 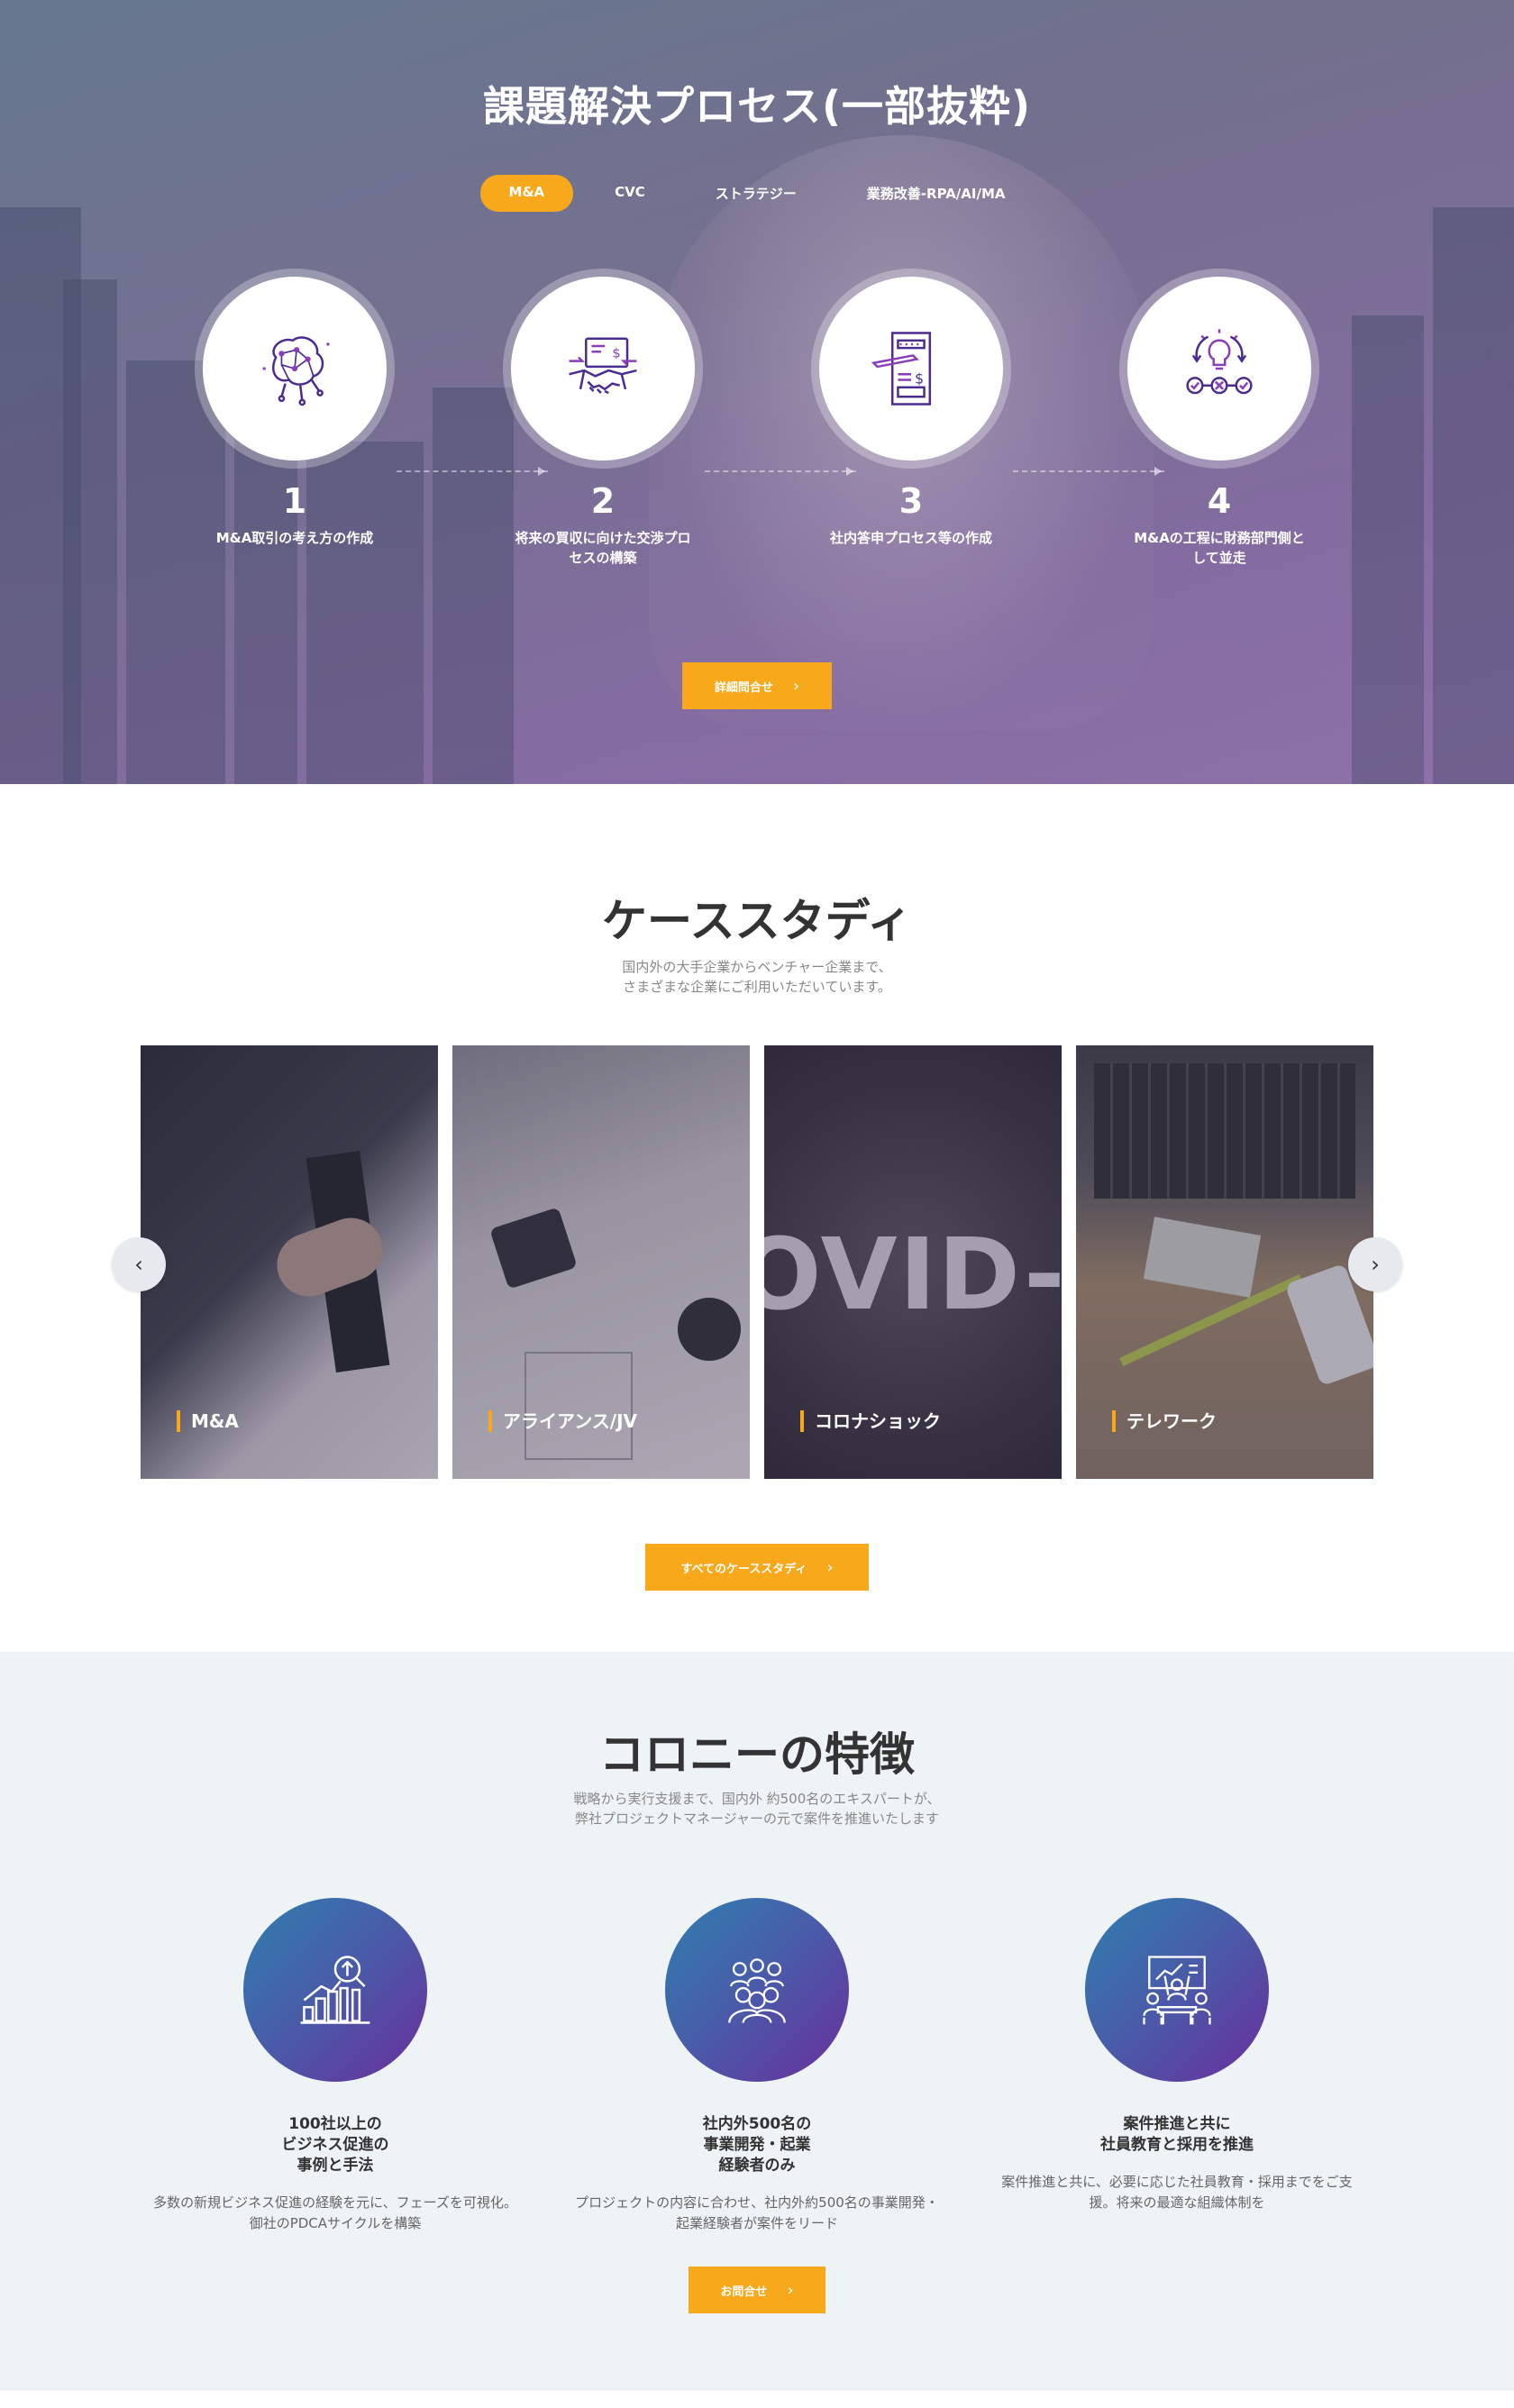 What do you see at coordinates (603, 501) in the screenshot?
I see `step-number: 2` at bounding box center [603, 501].